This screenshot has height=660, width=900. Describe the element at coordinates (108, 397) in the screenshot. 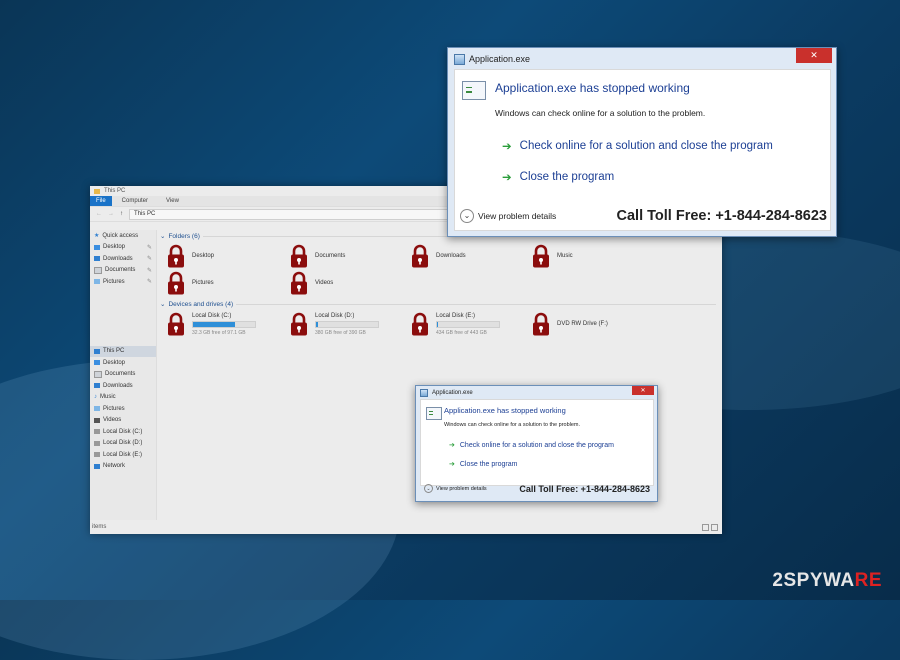

I see `nav-label: Music` at that location.